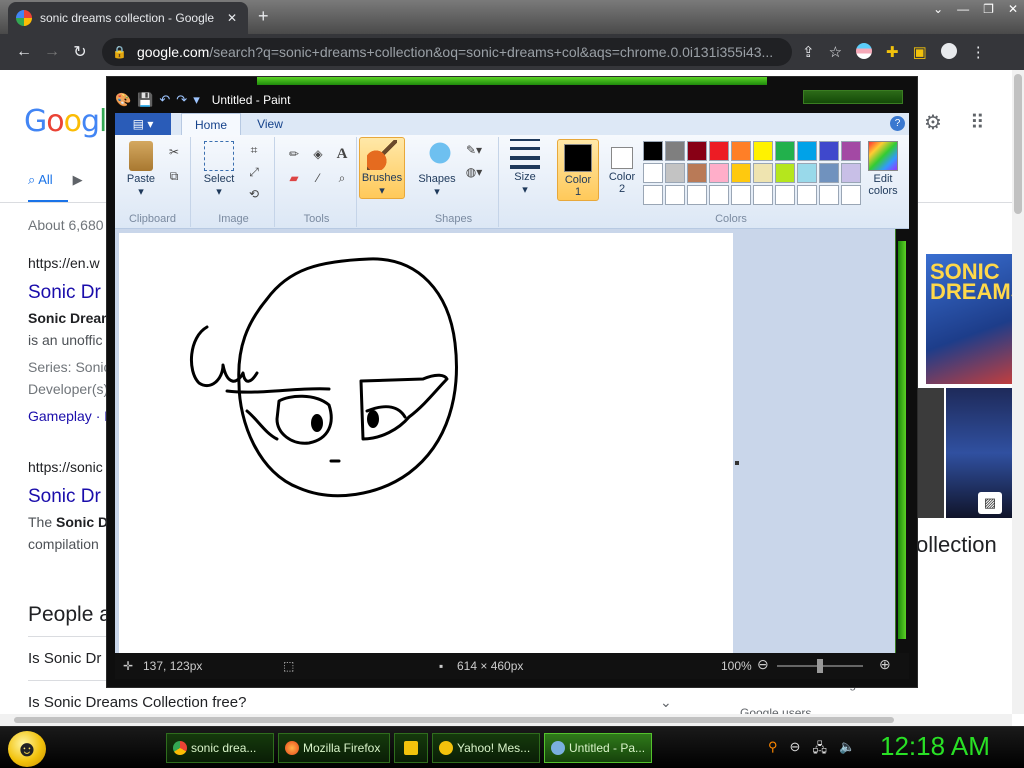 Image resolution: width=1024 pixels, height=768 pixels. I want to click on undo-icon: ↶, so click(164, 100).